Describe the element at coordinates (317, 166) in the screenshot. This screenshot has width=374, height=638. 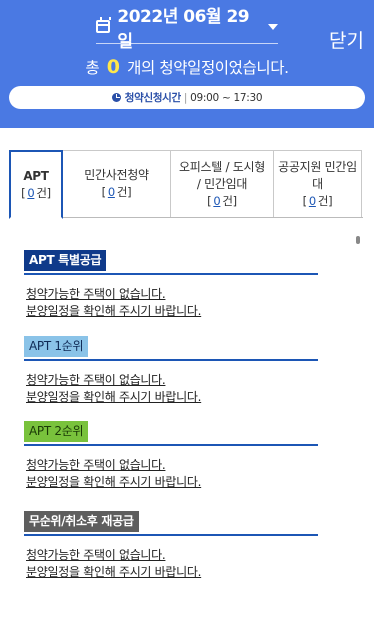
I see `tab-label-line1: 공공지원 민간임` at that location.